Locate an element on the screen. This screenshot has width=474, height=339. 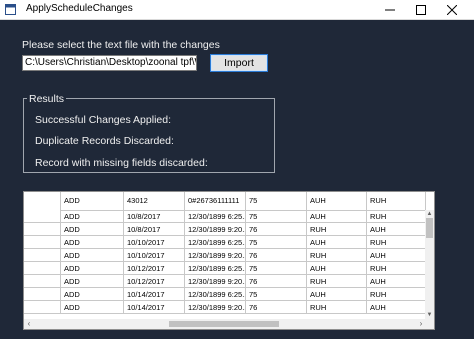
scroll-down-icon: ▼ is located at coordinates (429, 315).